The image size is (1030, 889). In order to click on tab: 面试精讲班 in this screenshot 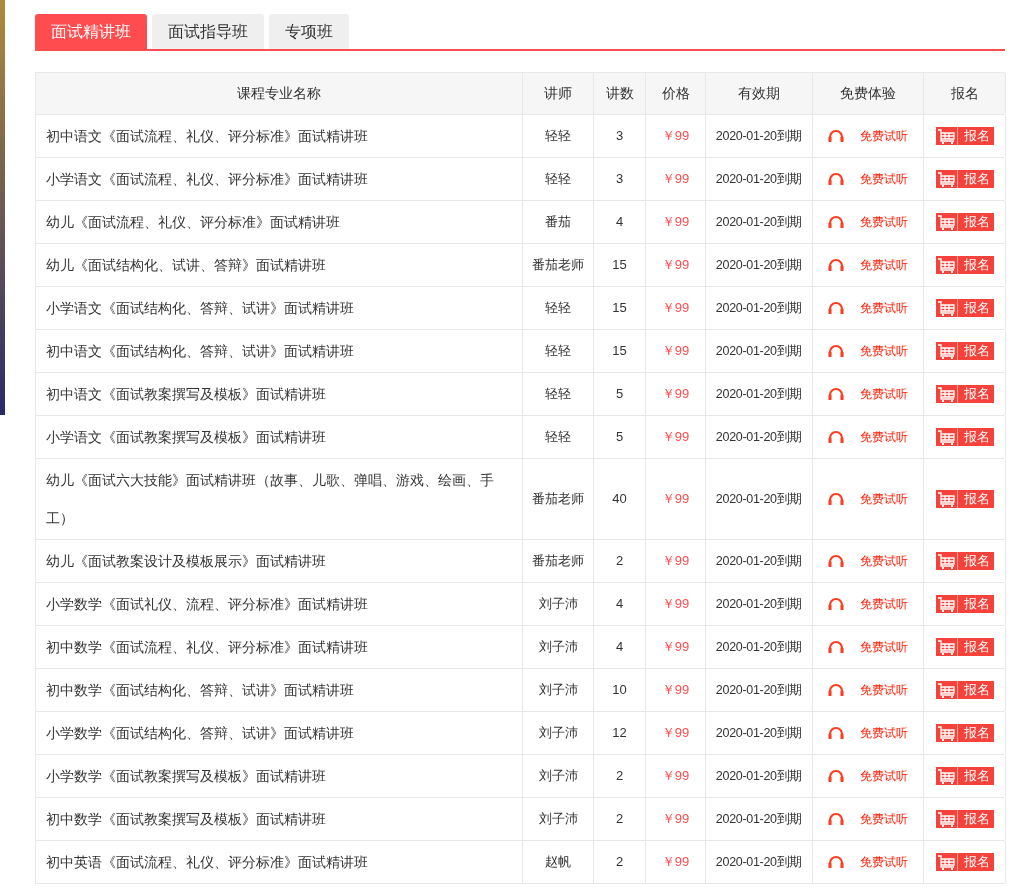, I will do `click(91, 31)`.